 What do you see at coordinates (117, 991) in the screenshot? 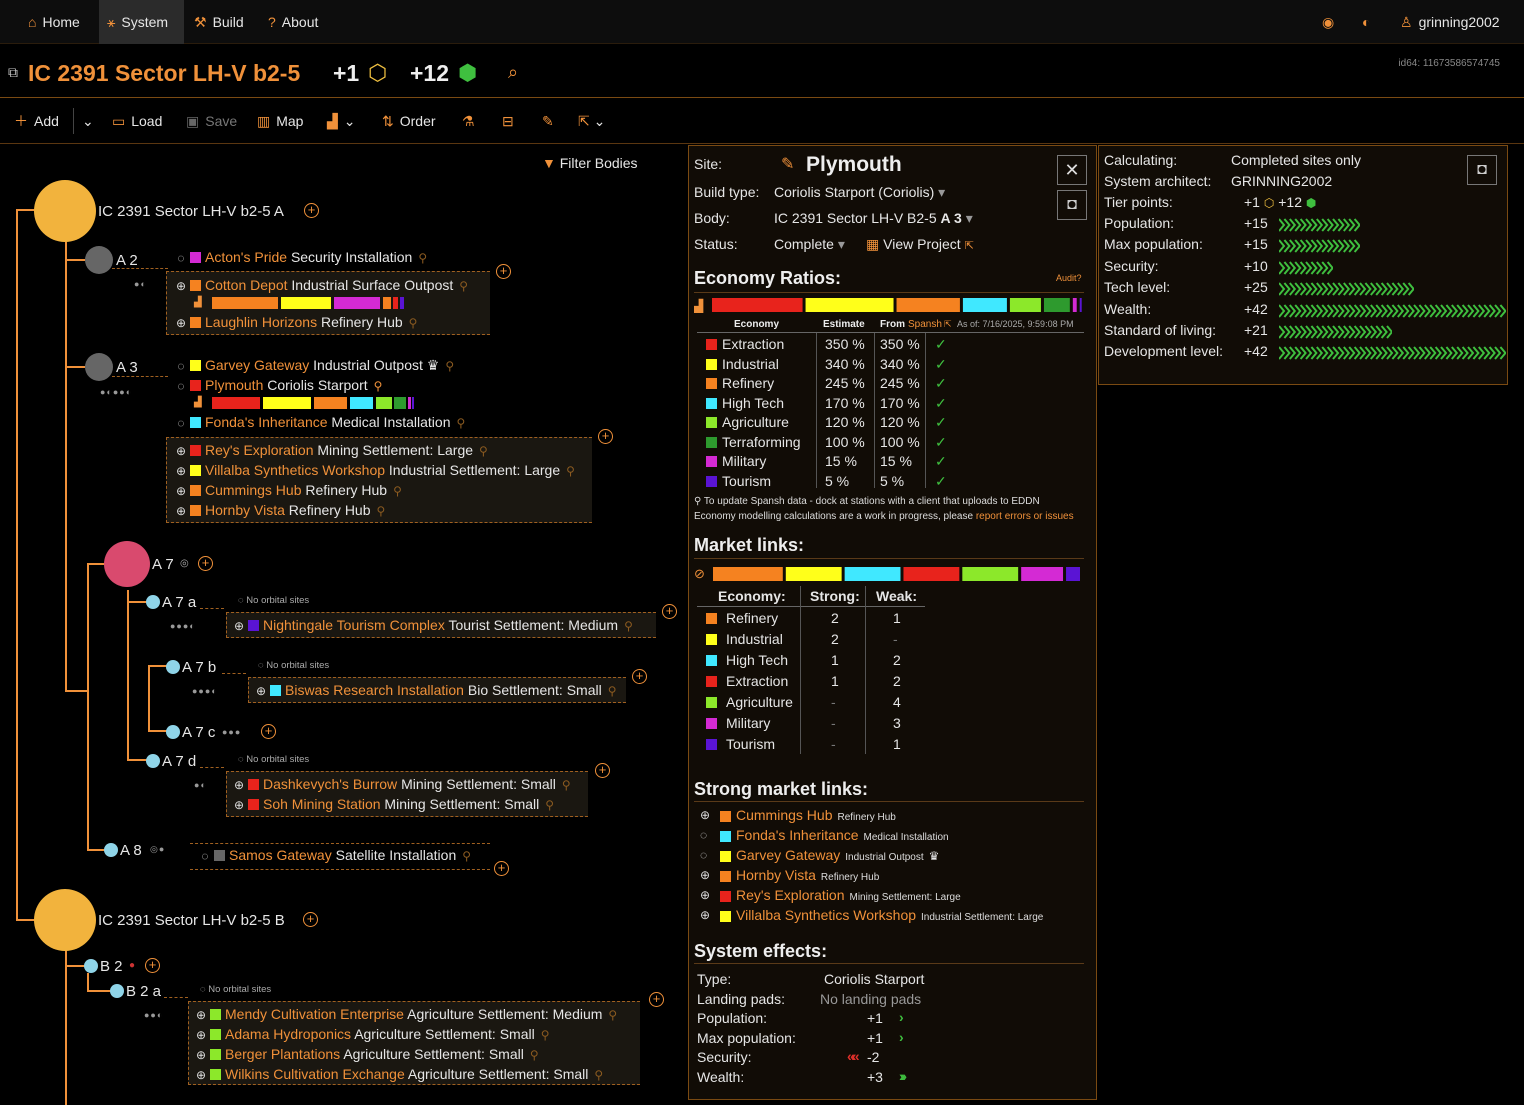
I see `body-b2a` at bounding box center [117, 991].